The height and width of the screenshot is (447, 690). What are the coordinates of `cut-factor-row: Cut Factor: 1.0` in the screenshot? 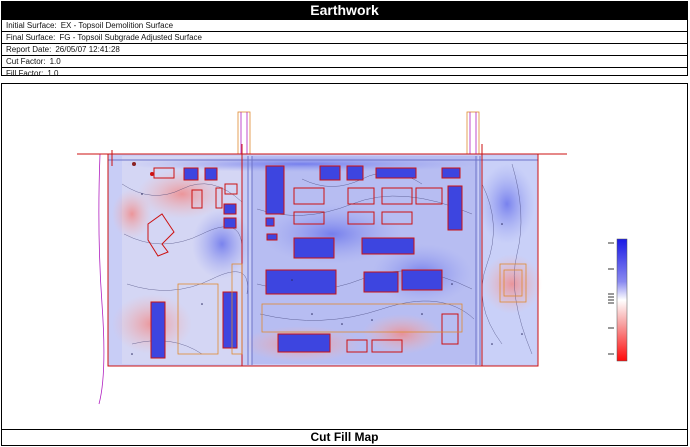 It's located at (344, 62).